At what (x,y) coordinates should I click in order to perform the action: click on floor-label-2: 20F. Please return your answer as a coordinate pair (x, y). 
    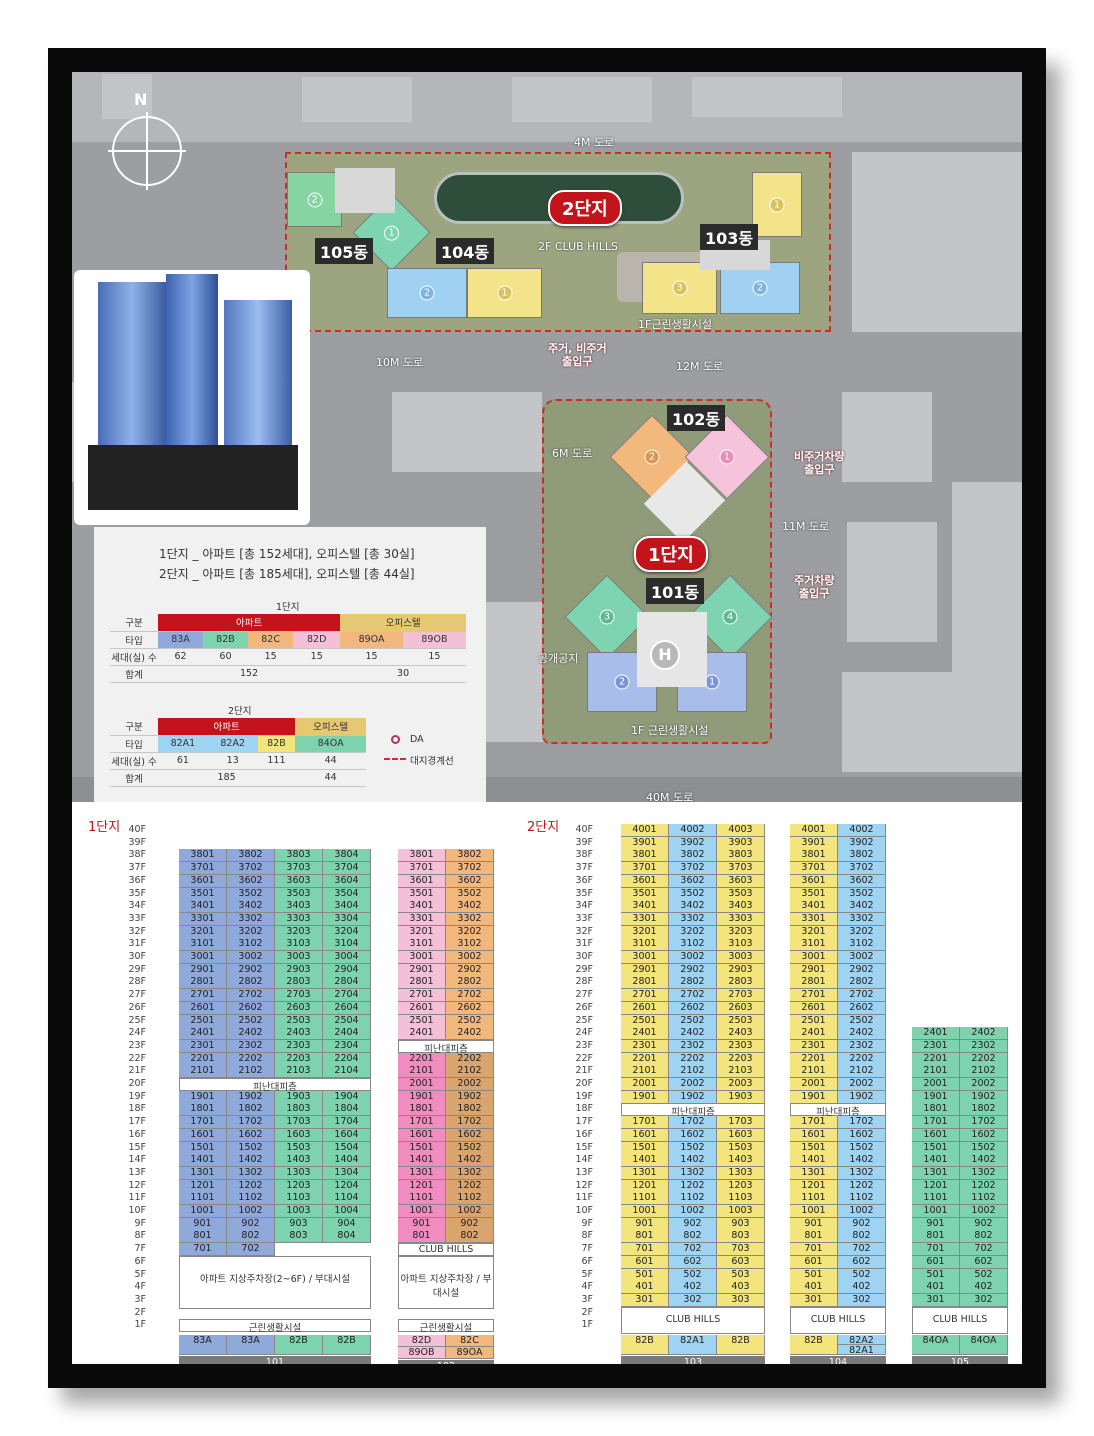
    Looking at the image, I should click on (584, 1083).